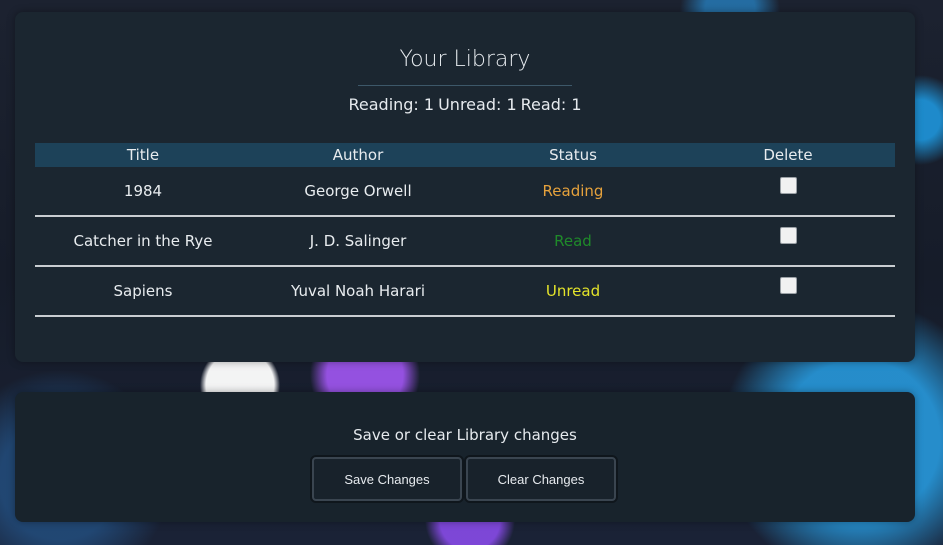 This screenshot has width=943, height=545. What do you see at coordinates (477, 104) in the screenshot?
I see `unread-count: Unread: 1` at bounding box center [477, 104].